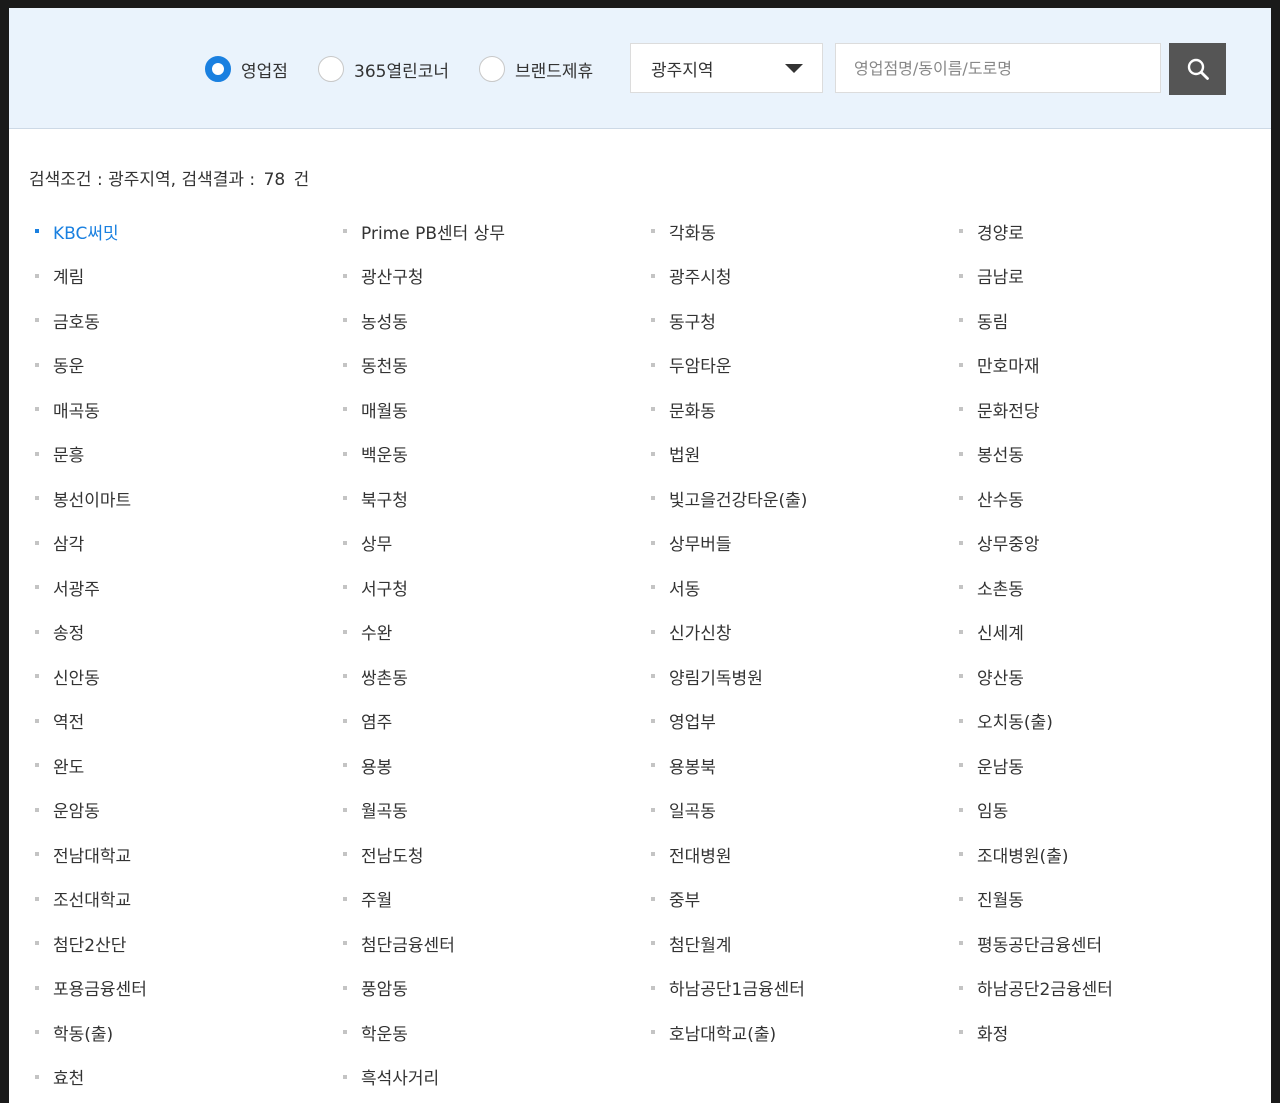 Image resolution: width=1280 pixels, height=1103 pixels. I want to click on branch-name: 봉선동, so click(1000, 456).